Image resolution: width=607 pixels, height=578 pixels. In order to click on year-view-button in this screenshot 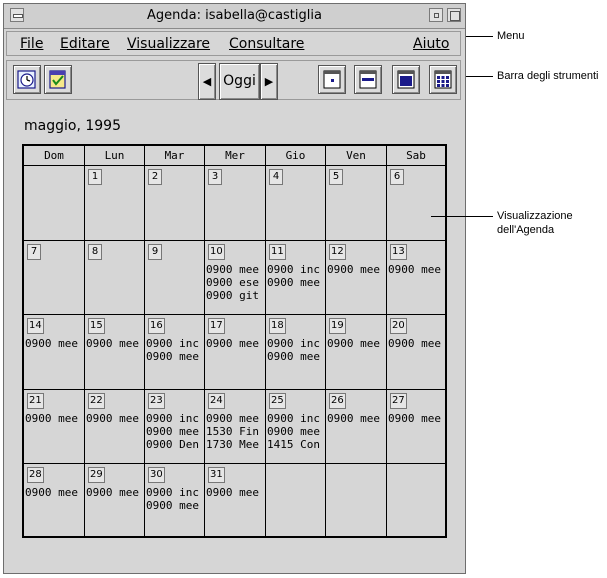, I will do `click(443, 79)`.